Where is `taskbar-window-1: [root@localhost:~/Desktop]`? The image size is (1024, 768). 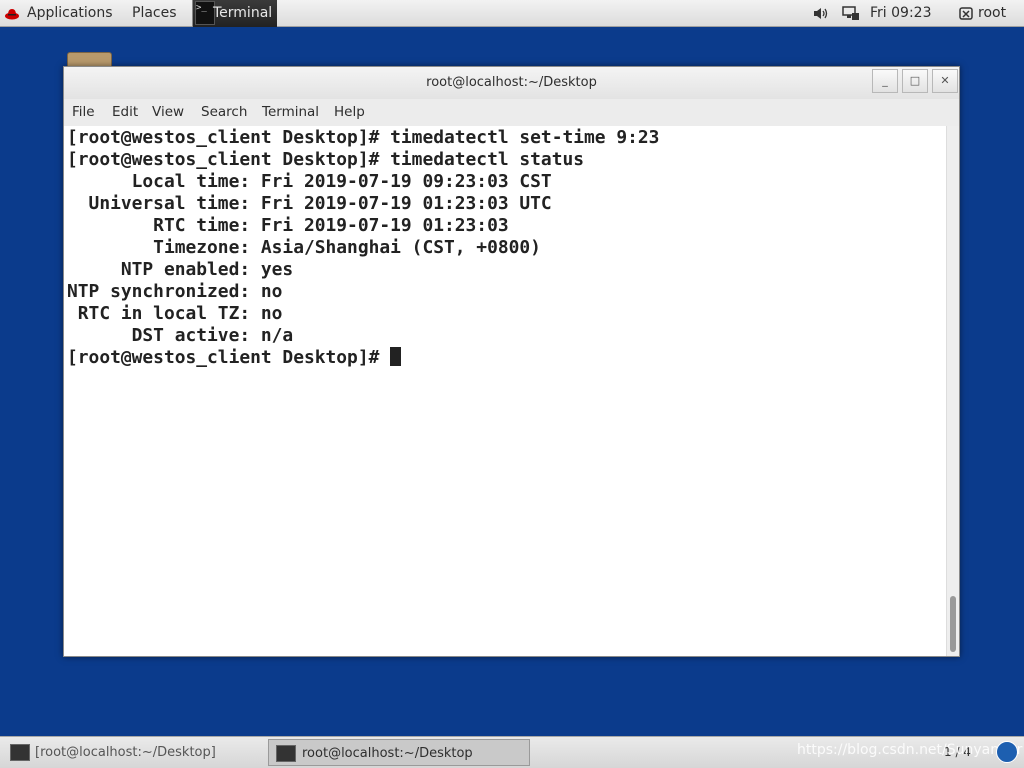 taskbar-window-1: [root@localhost:~/Desktop] is located at coordinates (134, 752).